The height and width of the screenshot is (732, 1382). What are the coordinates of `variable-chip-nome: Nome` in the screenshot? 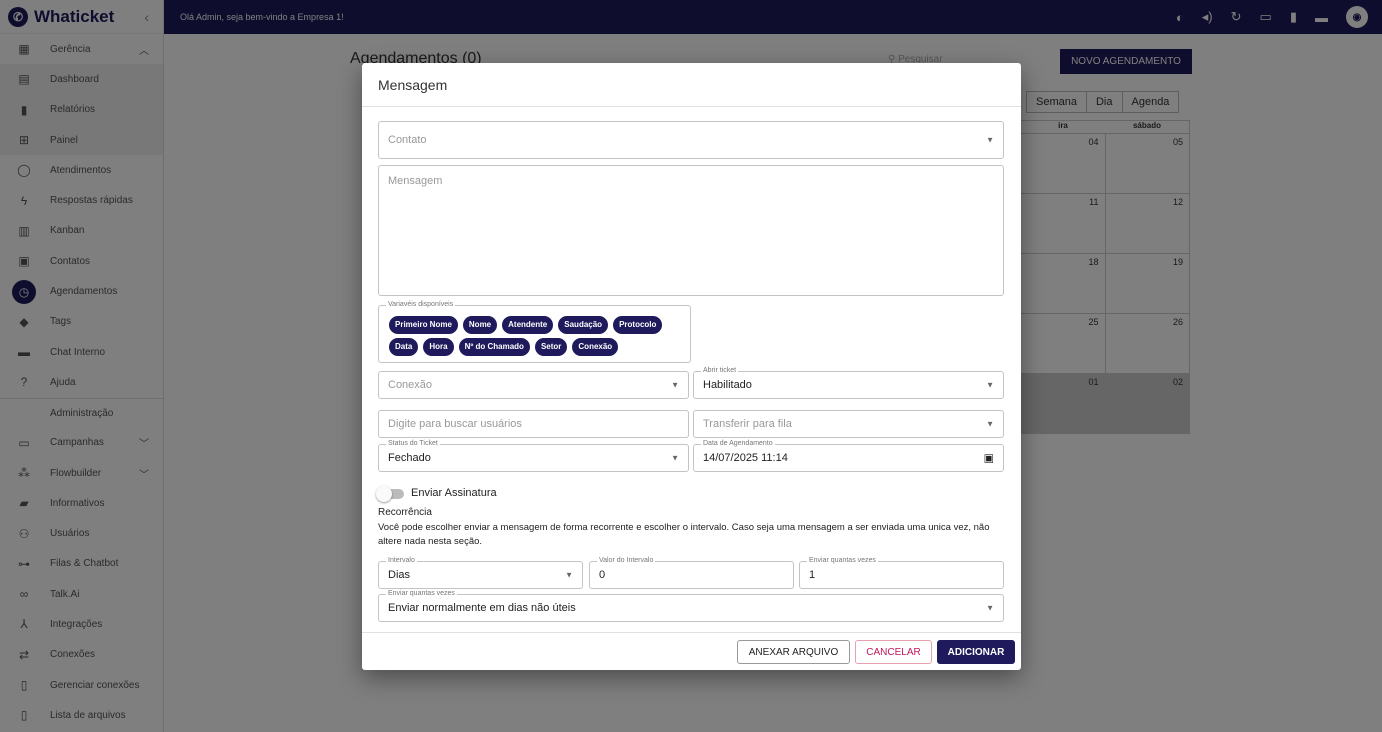 It's located at (480, 325).